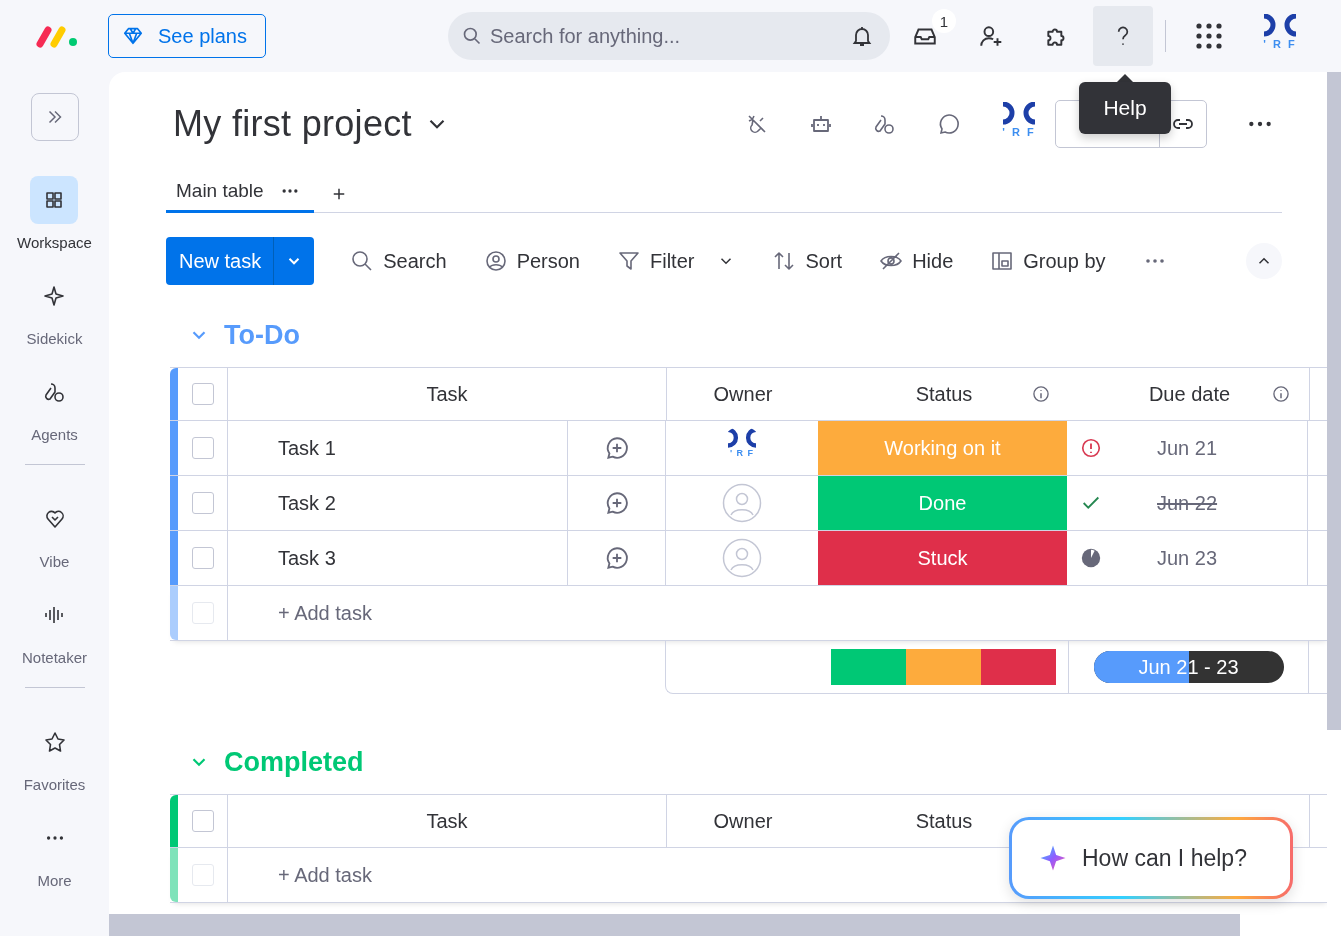  Describe the element at coordinates (807, 261) in the screenshot. I see `toolbar-button: Sort` at that location.